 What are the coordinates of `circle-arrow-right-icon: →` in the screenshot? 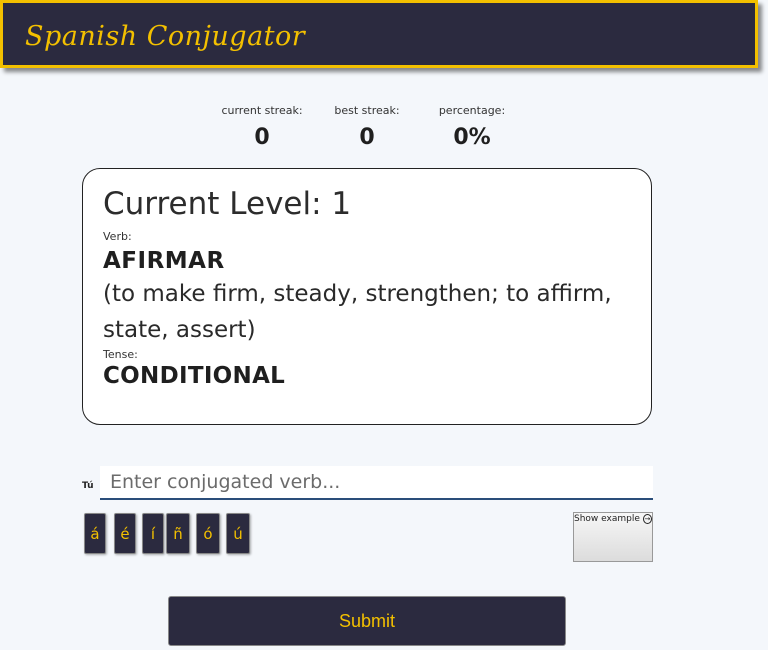 It's located at (647, 519).